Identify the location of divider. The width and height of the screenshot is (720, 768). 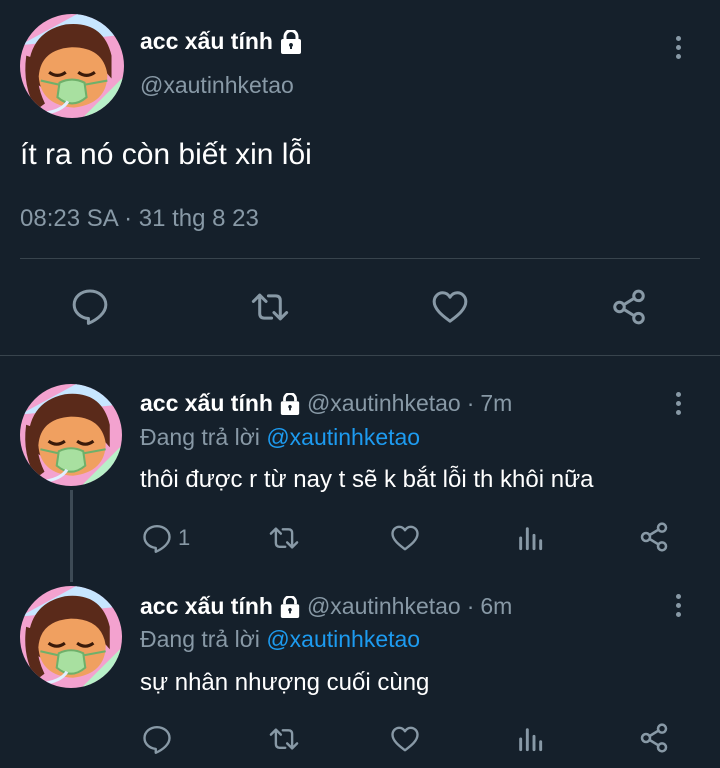
(360, 258).